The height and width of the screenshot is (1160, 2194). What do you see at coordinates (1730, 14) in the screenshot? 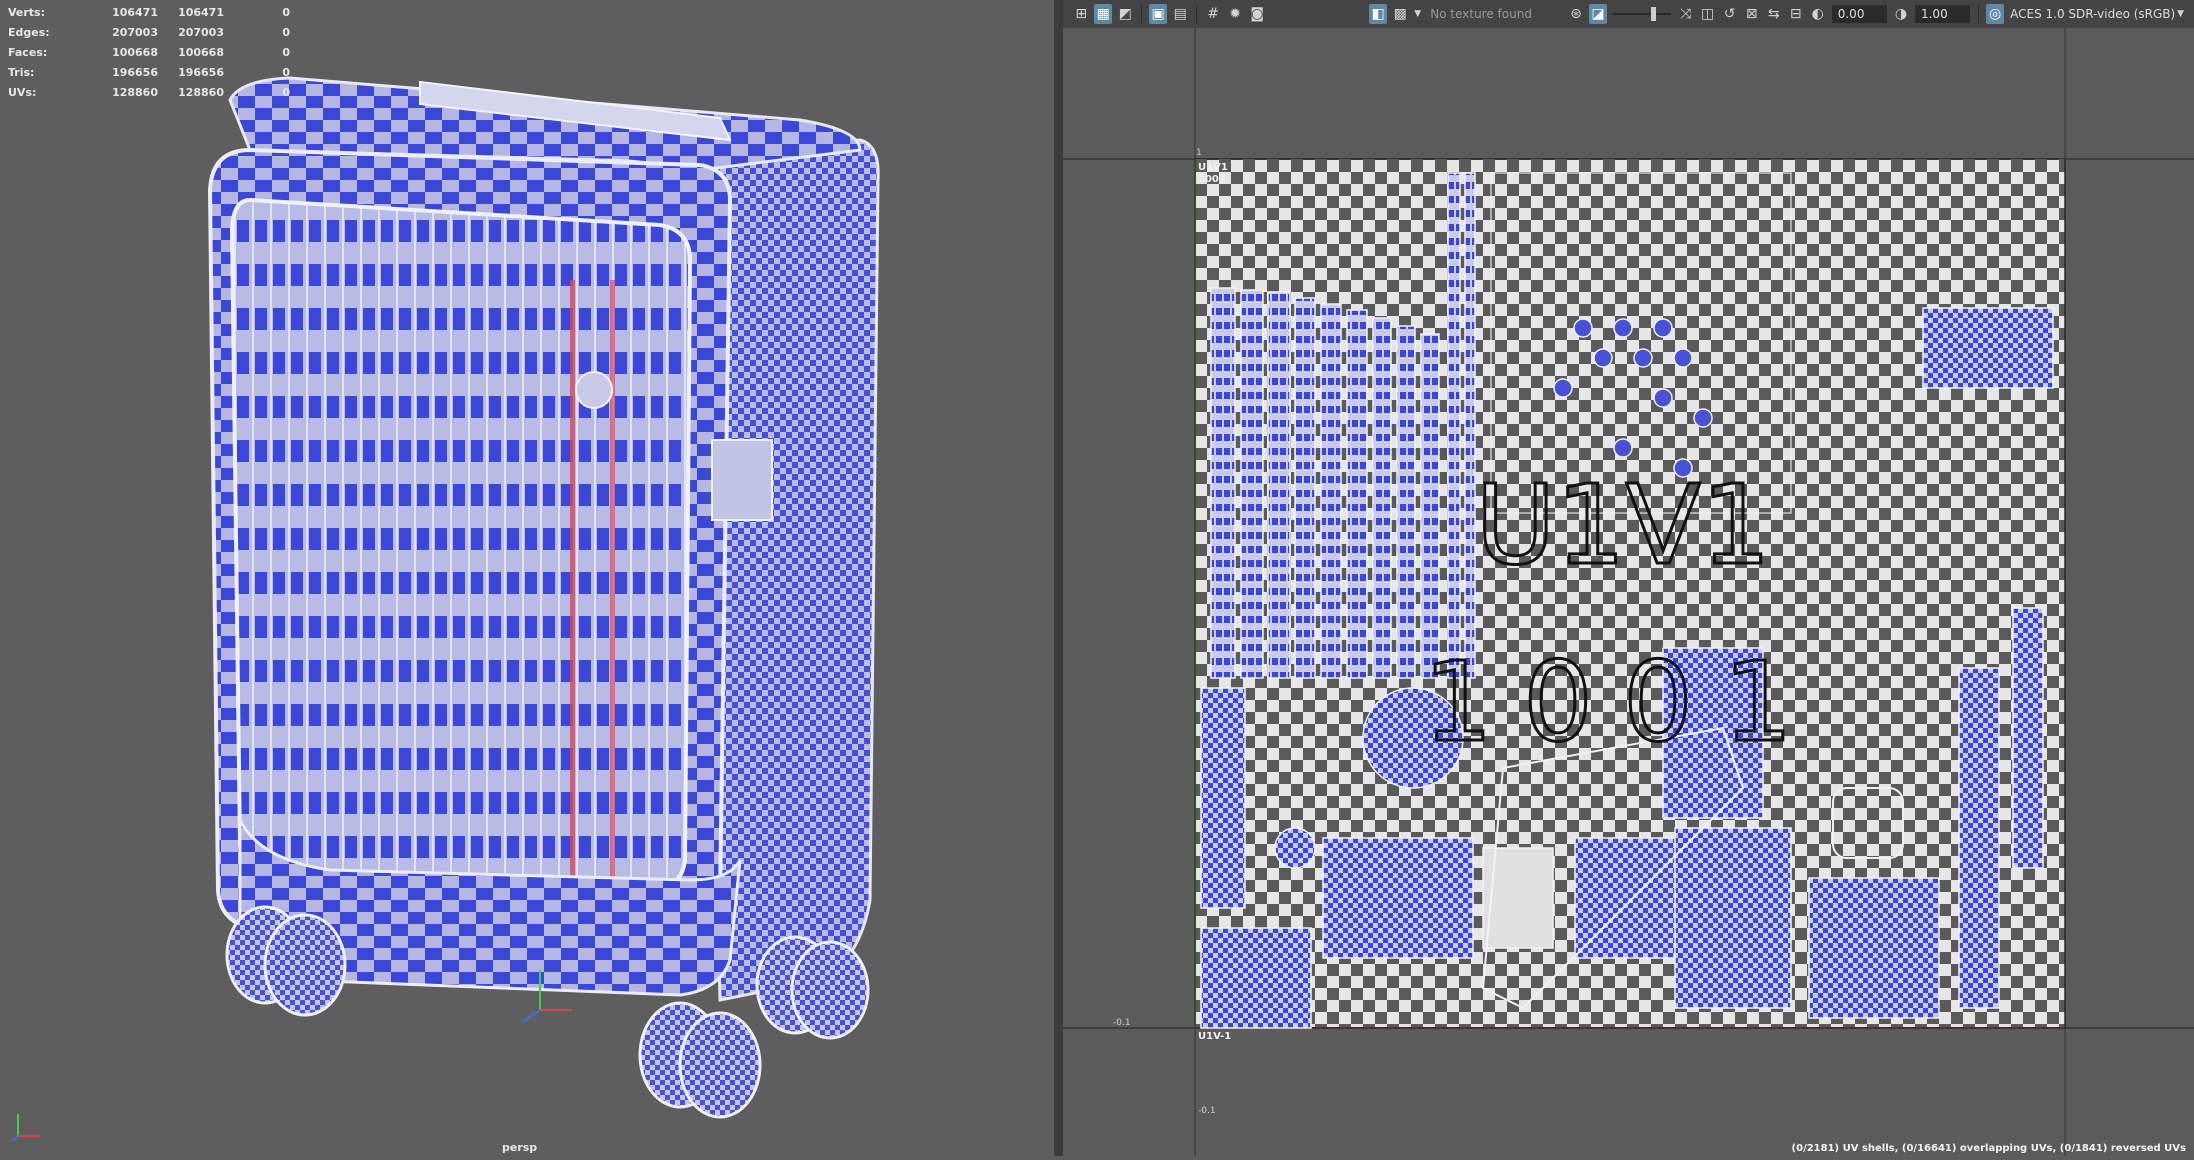
I see `select-lasso-icon: ↺` at bounding box center [1730, 14].